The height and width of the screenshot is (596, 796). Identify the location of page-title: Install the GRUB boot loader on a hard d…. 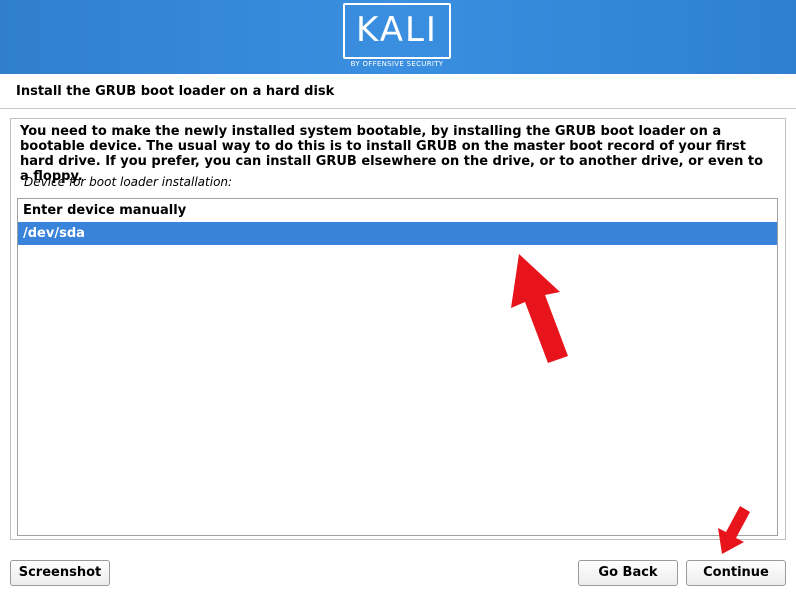
(175, 91).